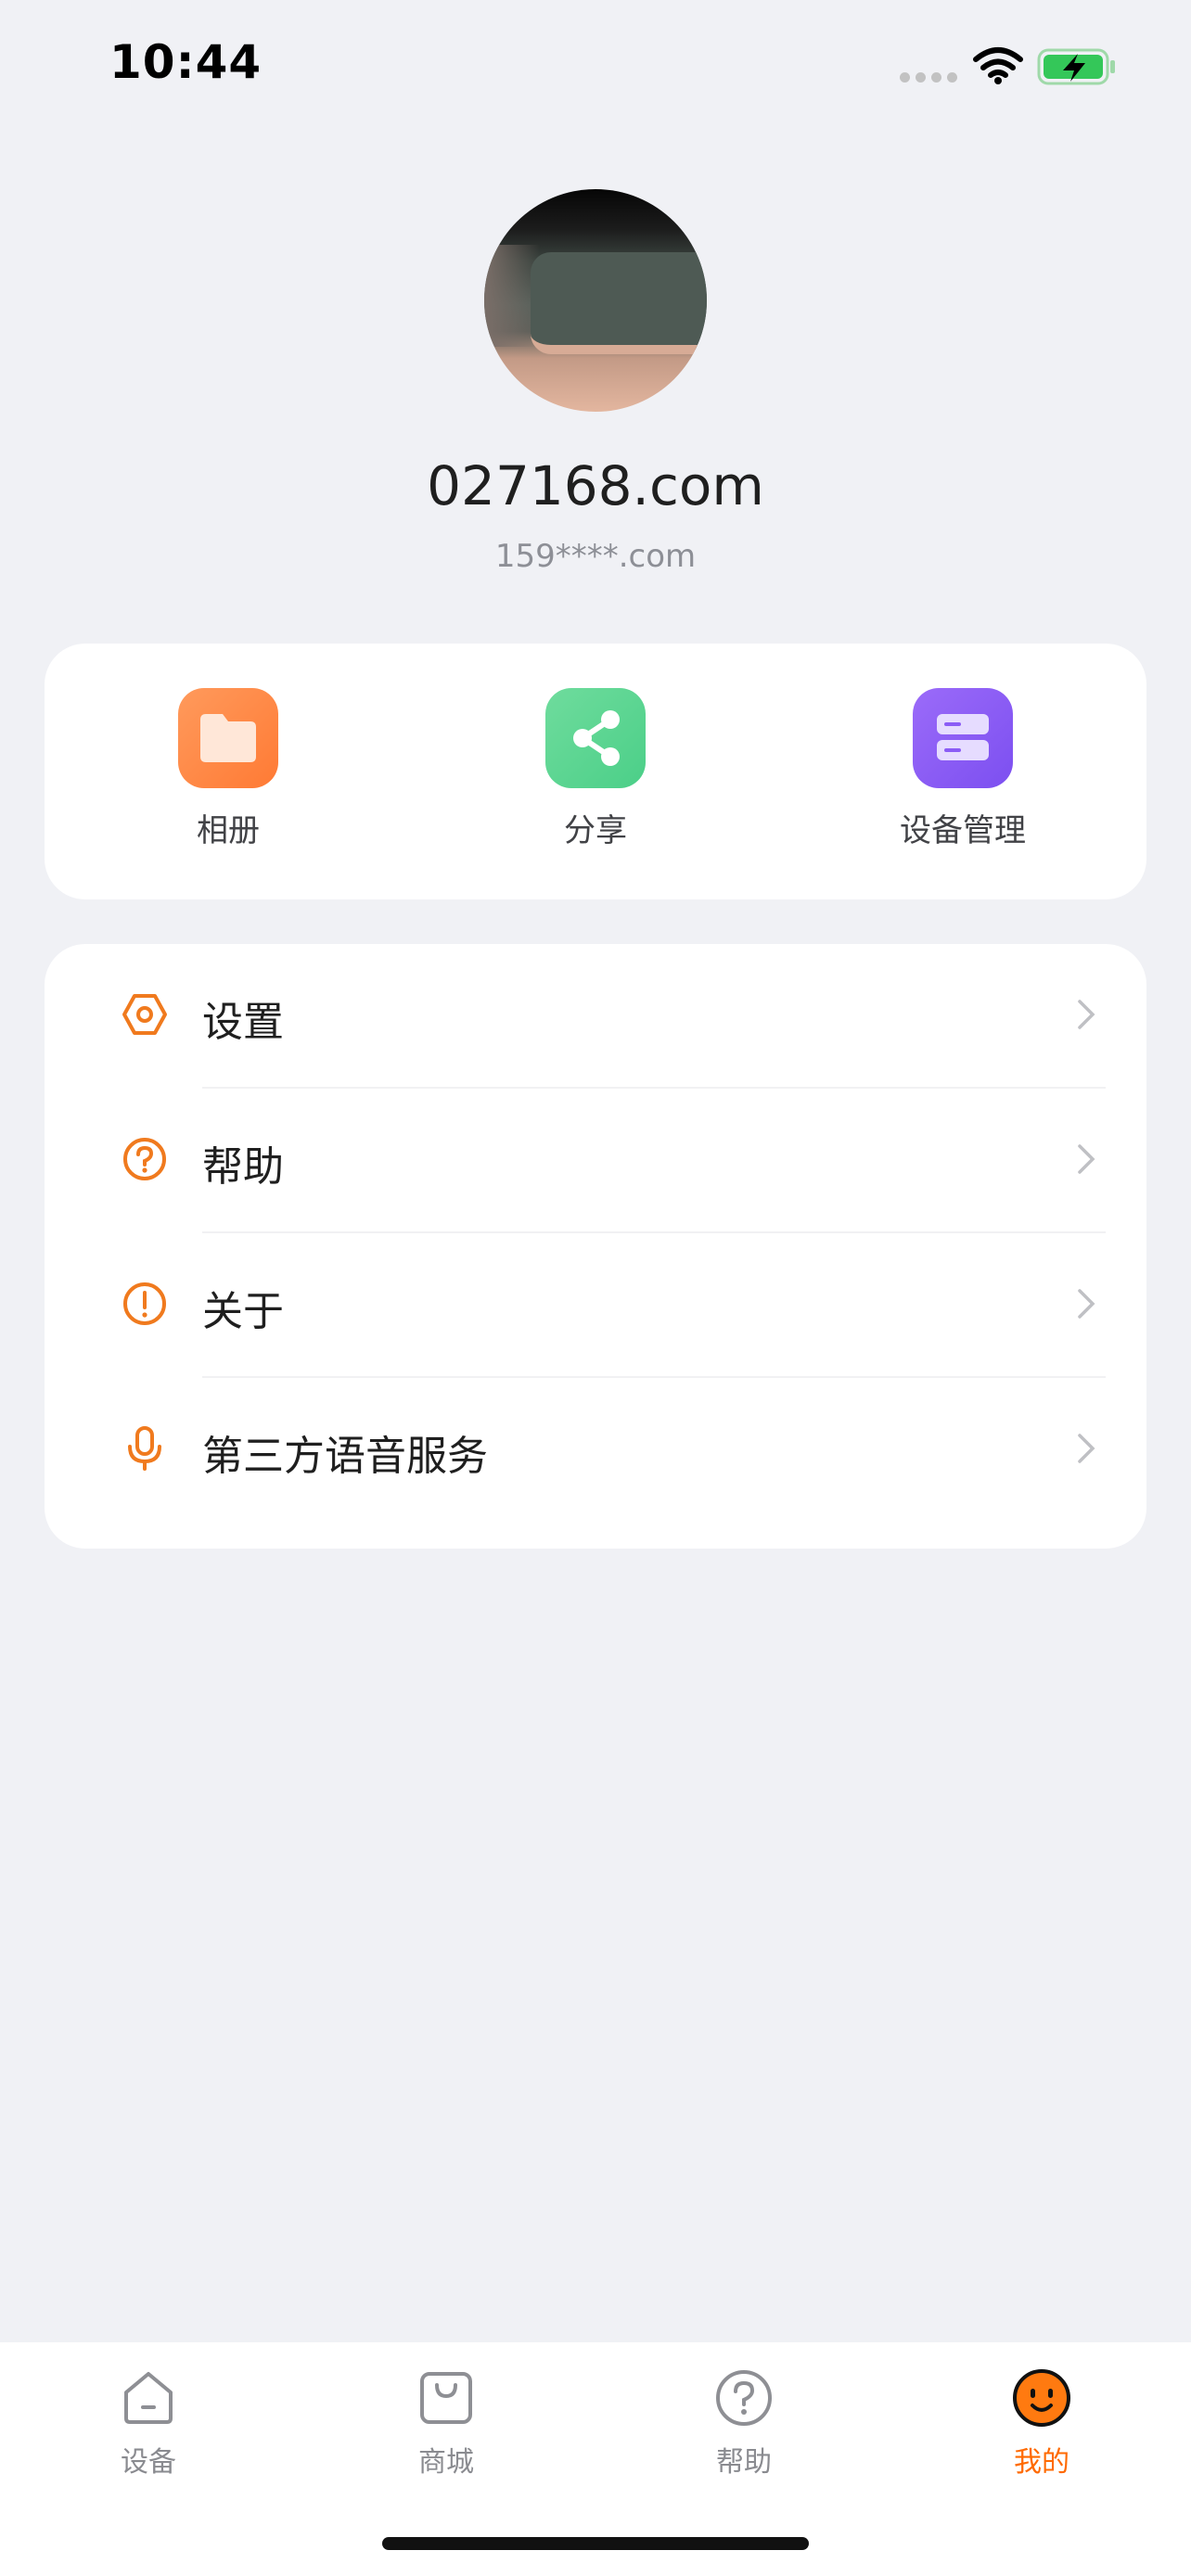  I want to click on menu-item-help: 帮助, so click(595, 1161).